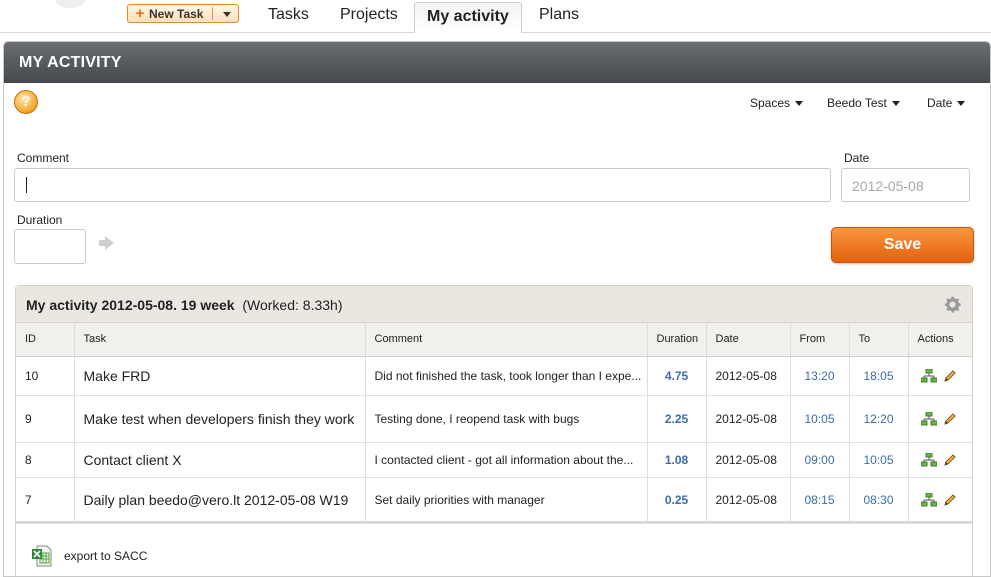 Image resolution: width=991 pixels, height=577 pixels. Describe the element at coordinates (506, 500) in the screenshot. I see `cell-comment: Set daily priorities with manager` at that location.